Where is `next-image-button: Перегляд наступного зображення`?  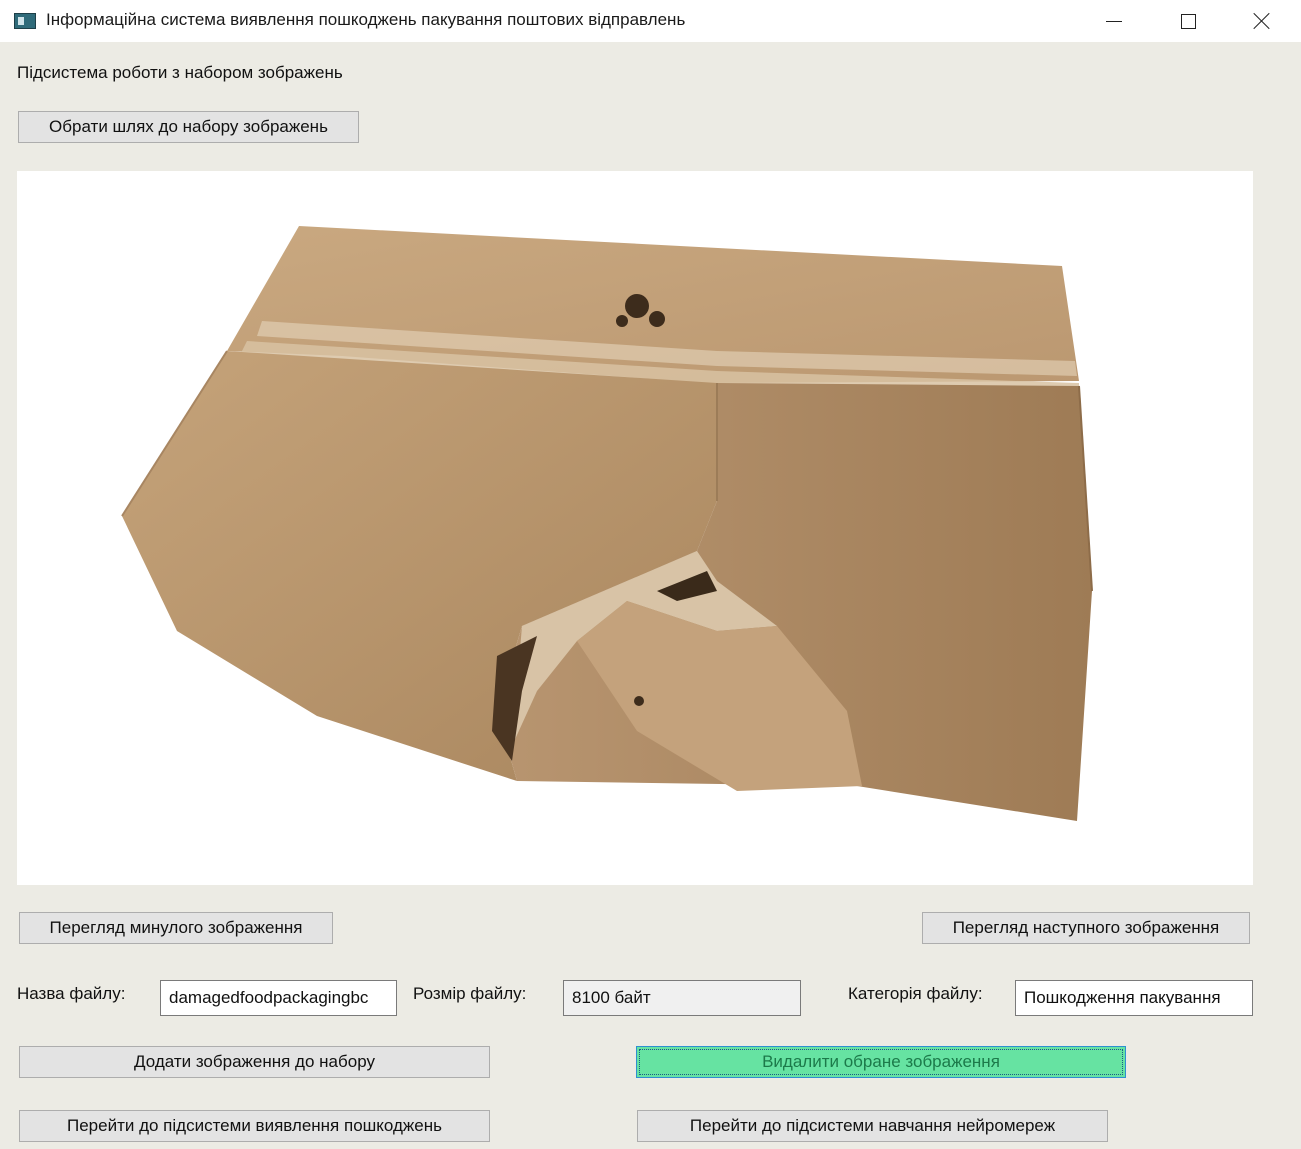
next-image-button: Перегляд наступного зображення is located at coordinates (1086, 928).